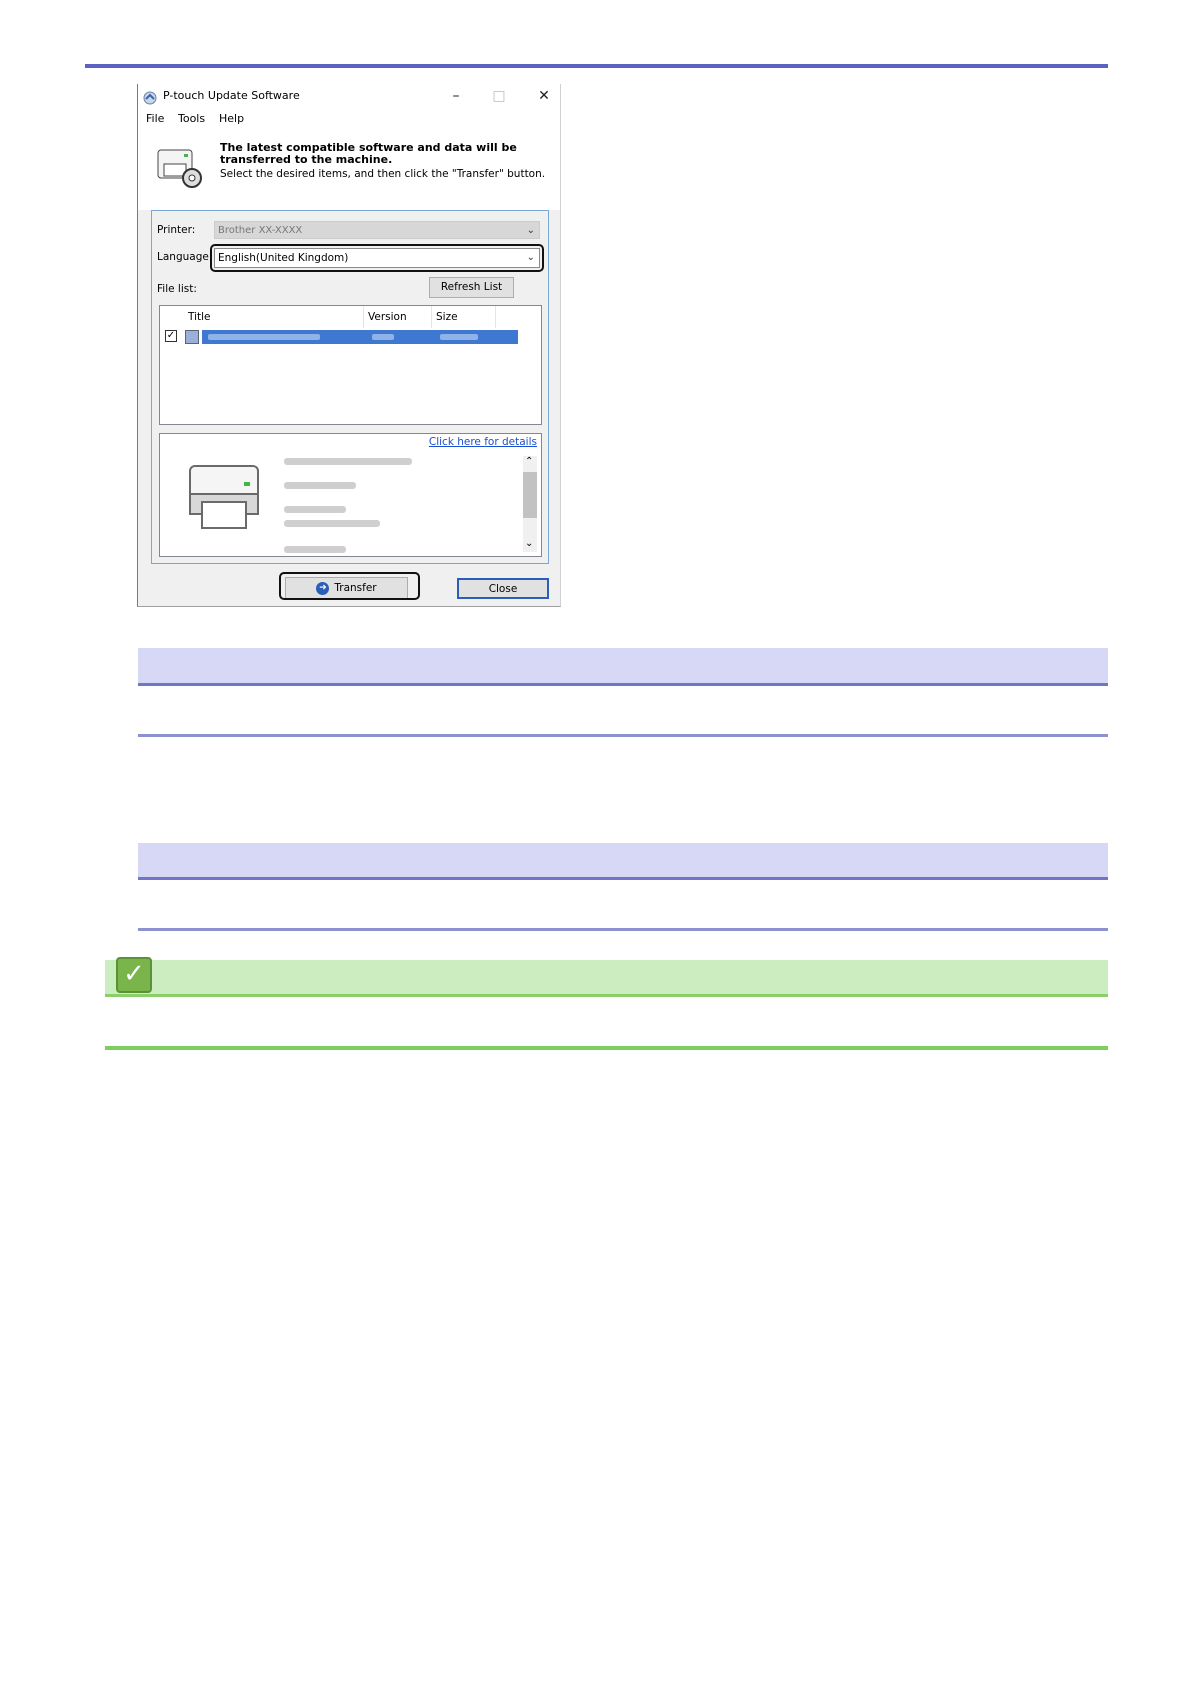 The width and height of the screenshot is (1191, 1684). What do you see at coordinates (191, 118) in the screenshot?
I see `menu-tools: Tools` at bounding box center [191, 118].